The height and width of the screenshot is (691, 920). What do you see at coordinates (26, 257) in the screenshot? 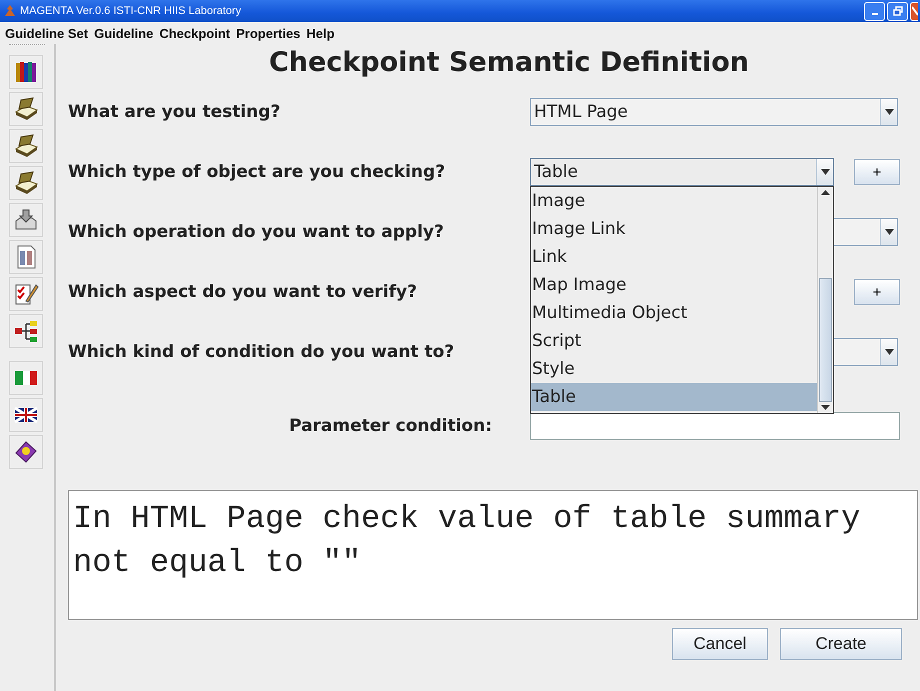
I see `document-icon` at bounding box center [26, 257].